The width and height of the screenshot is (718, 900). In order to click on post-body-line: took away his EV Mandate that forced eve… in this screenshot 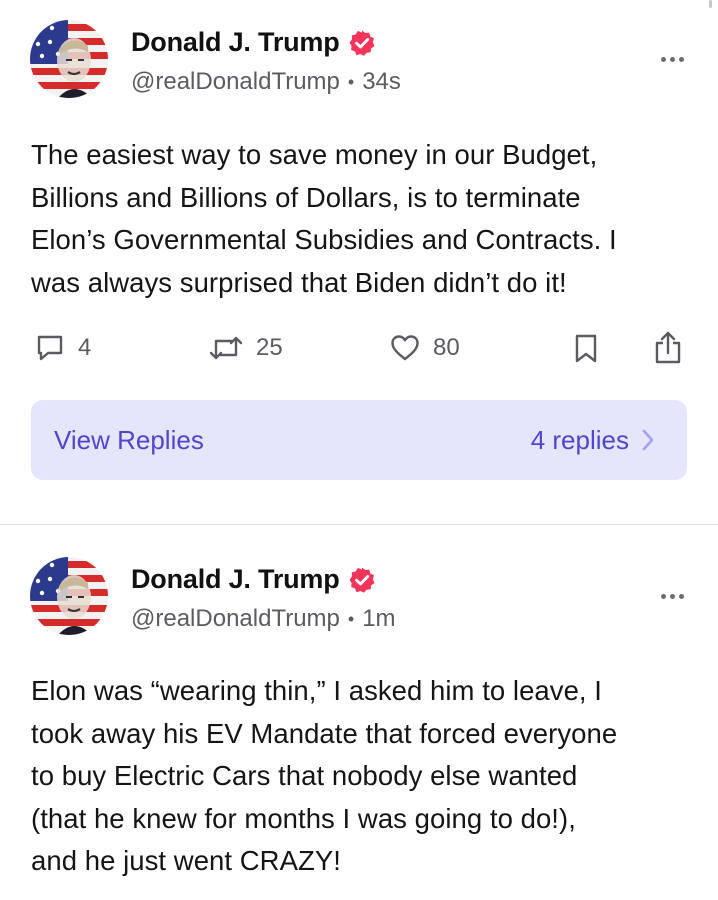, I will do `click(324, 733)`.